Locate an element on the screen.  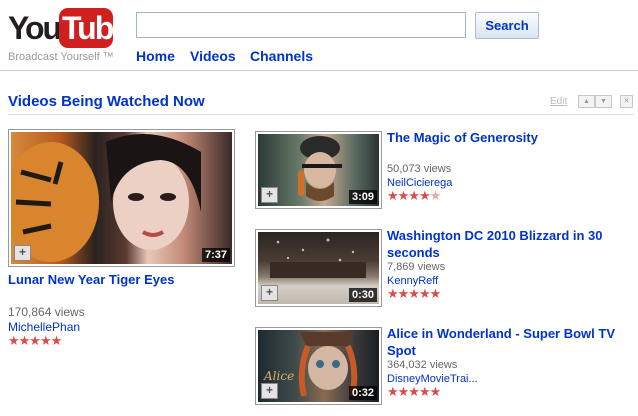
section-title: Videos Being Watched Now is located at coordinates (106, 101).